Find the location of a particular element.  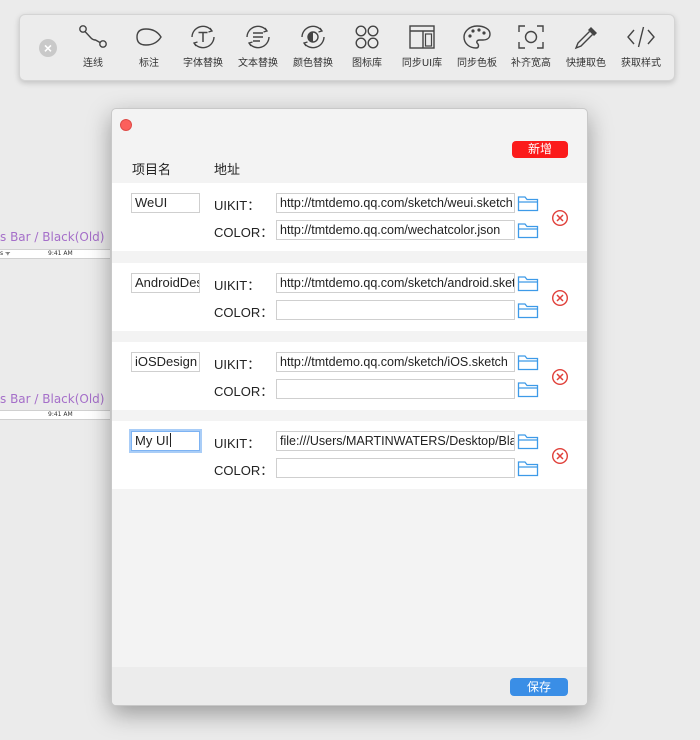

tool-label: 颜色替换 is located at coordinates (313, 63).